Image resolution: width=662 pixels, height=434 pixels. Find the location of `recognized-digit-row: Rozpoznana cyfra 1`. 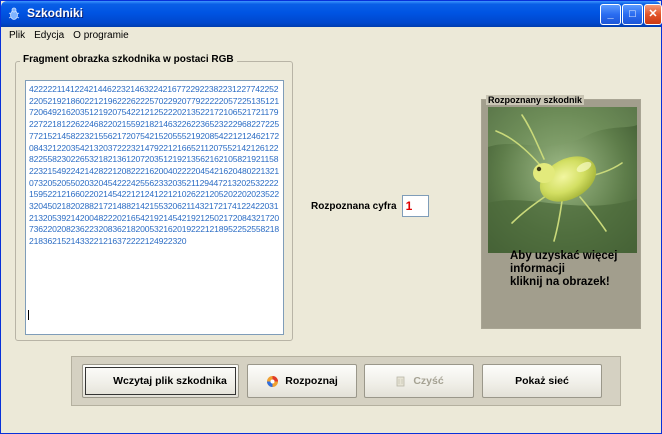

recognized-digit-row: Rozpoznana cyfra 1 is located at coordinates (370, 206).